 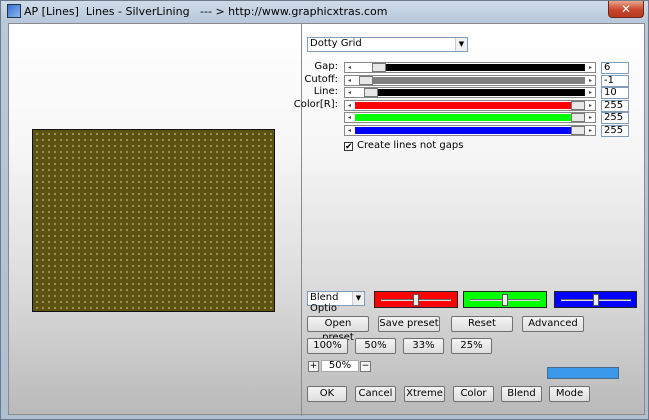 What do you see at coordinates (471, 346) in the screenshot?
I see `zoom-25-button: 25%` at bounding box center [471, 346].